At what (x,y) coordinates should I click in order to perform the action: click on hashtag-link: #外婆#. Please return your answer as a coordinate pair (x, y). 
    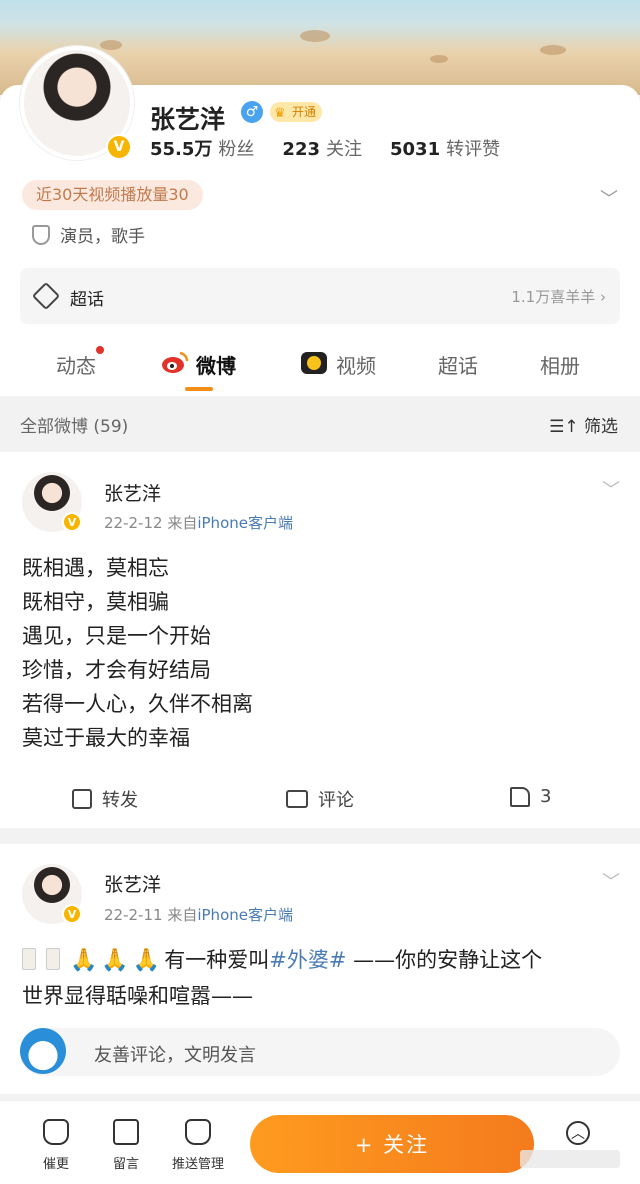
    Looking at the image, I should click on (307, 960).